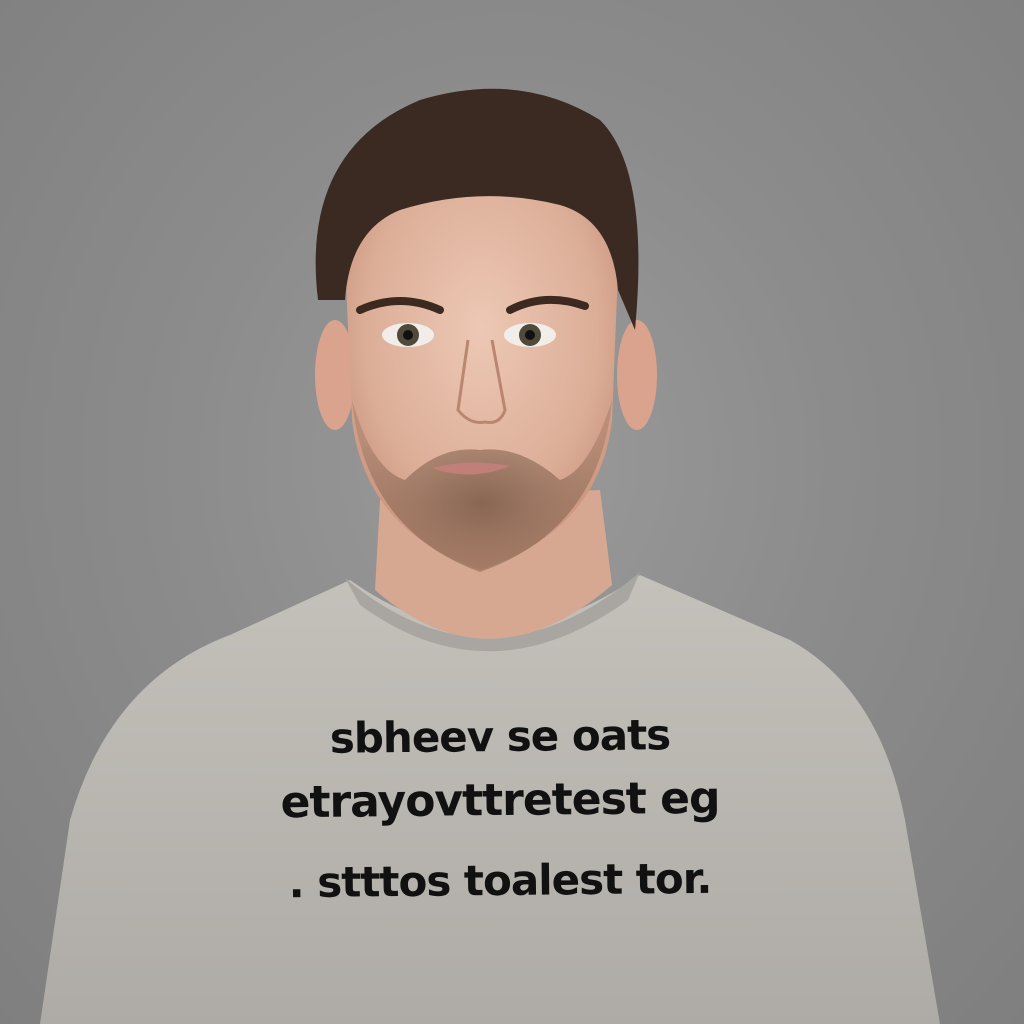 The height and width of the screenshot is (1024, 1024). I want to click on shirt-print-line-1: sbheev se oats, so click(500, 736).